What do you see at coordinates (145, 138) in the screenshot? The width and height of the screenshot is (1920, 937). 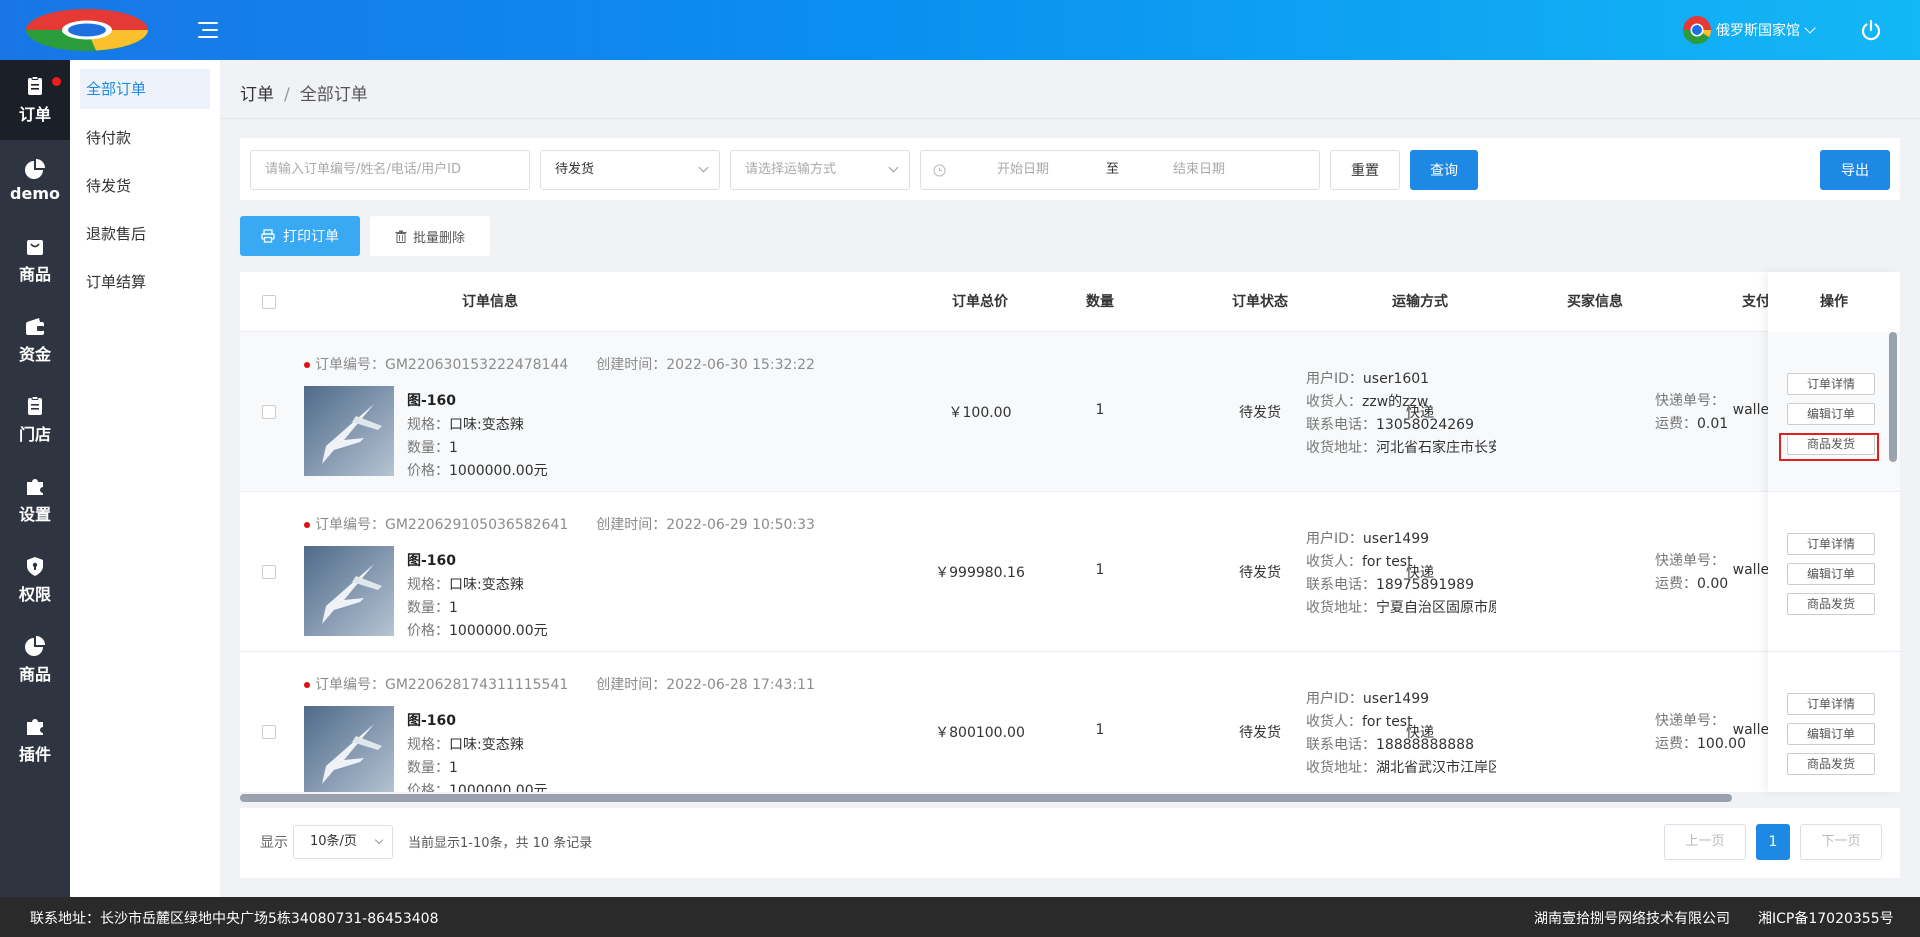 I see `submenu-pending-payment: 待付款` at bounding box center [145, 138].